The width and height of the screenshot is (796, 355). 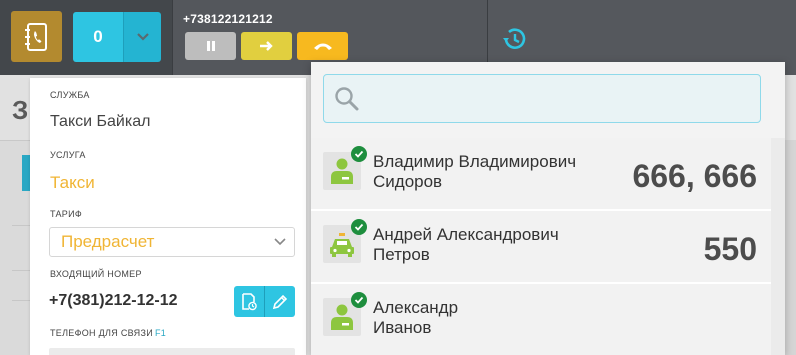 I want to click on pause-icon, so click(x=210, y=46).